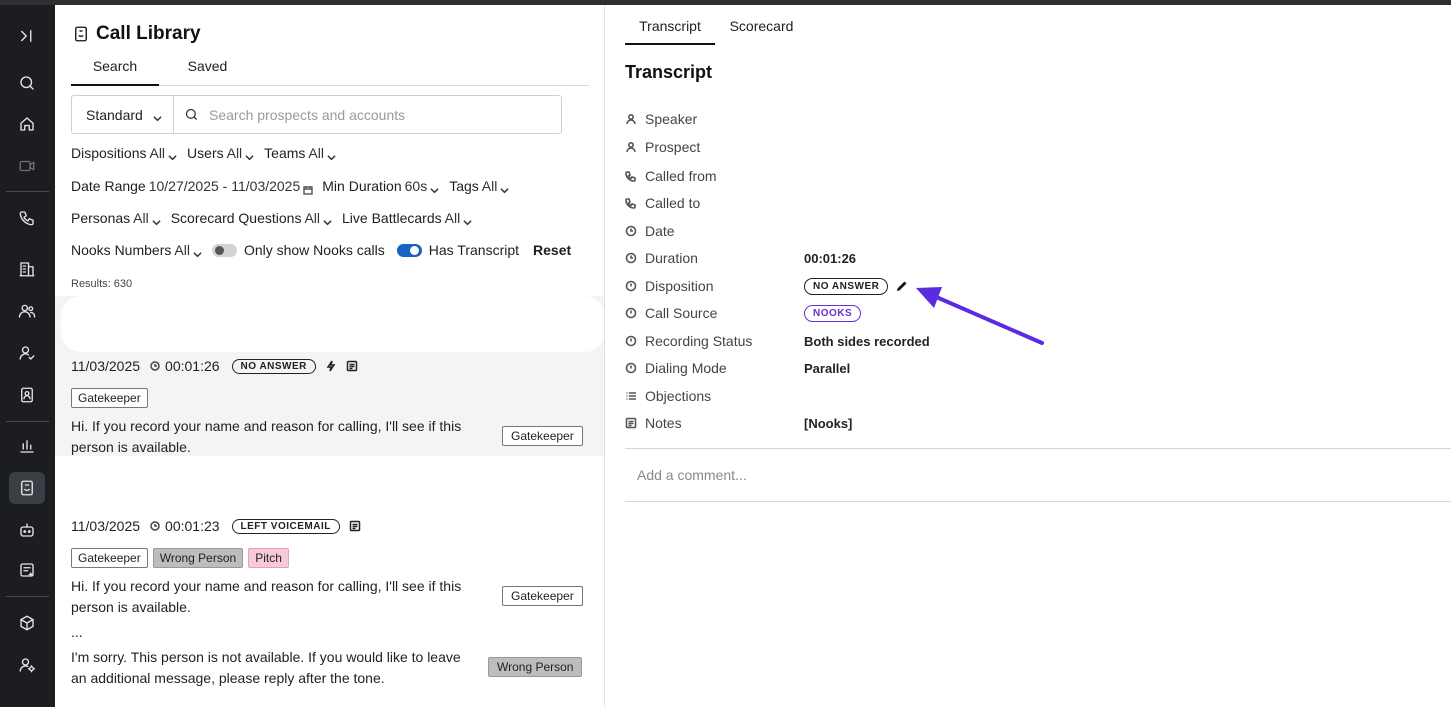 Image resolution: width=1451 pixels, height=707 pixels. Describe the element at coordinates (474, 250) in the screenshot. I see `has-transcript-label: Has Transcript` at that location.